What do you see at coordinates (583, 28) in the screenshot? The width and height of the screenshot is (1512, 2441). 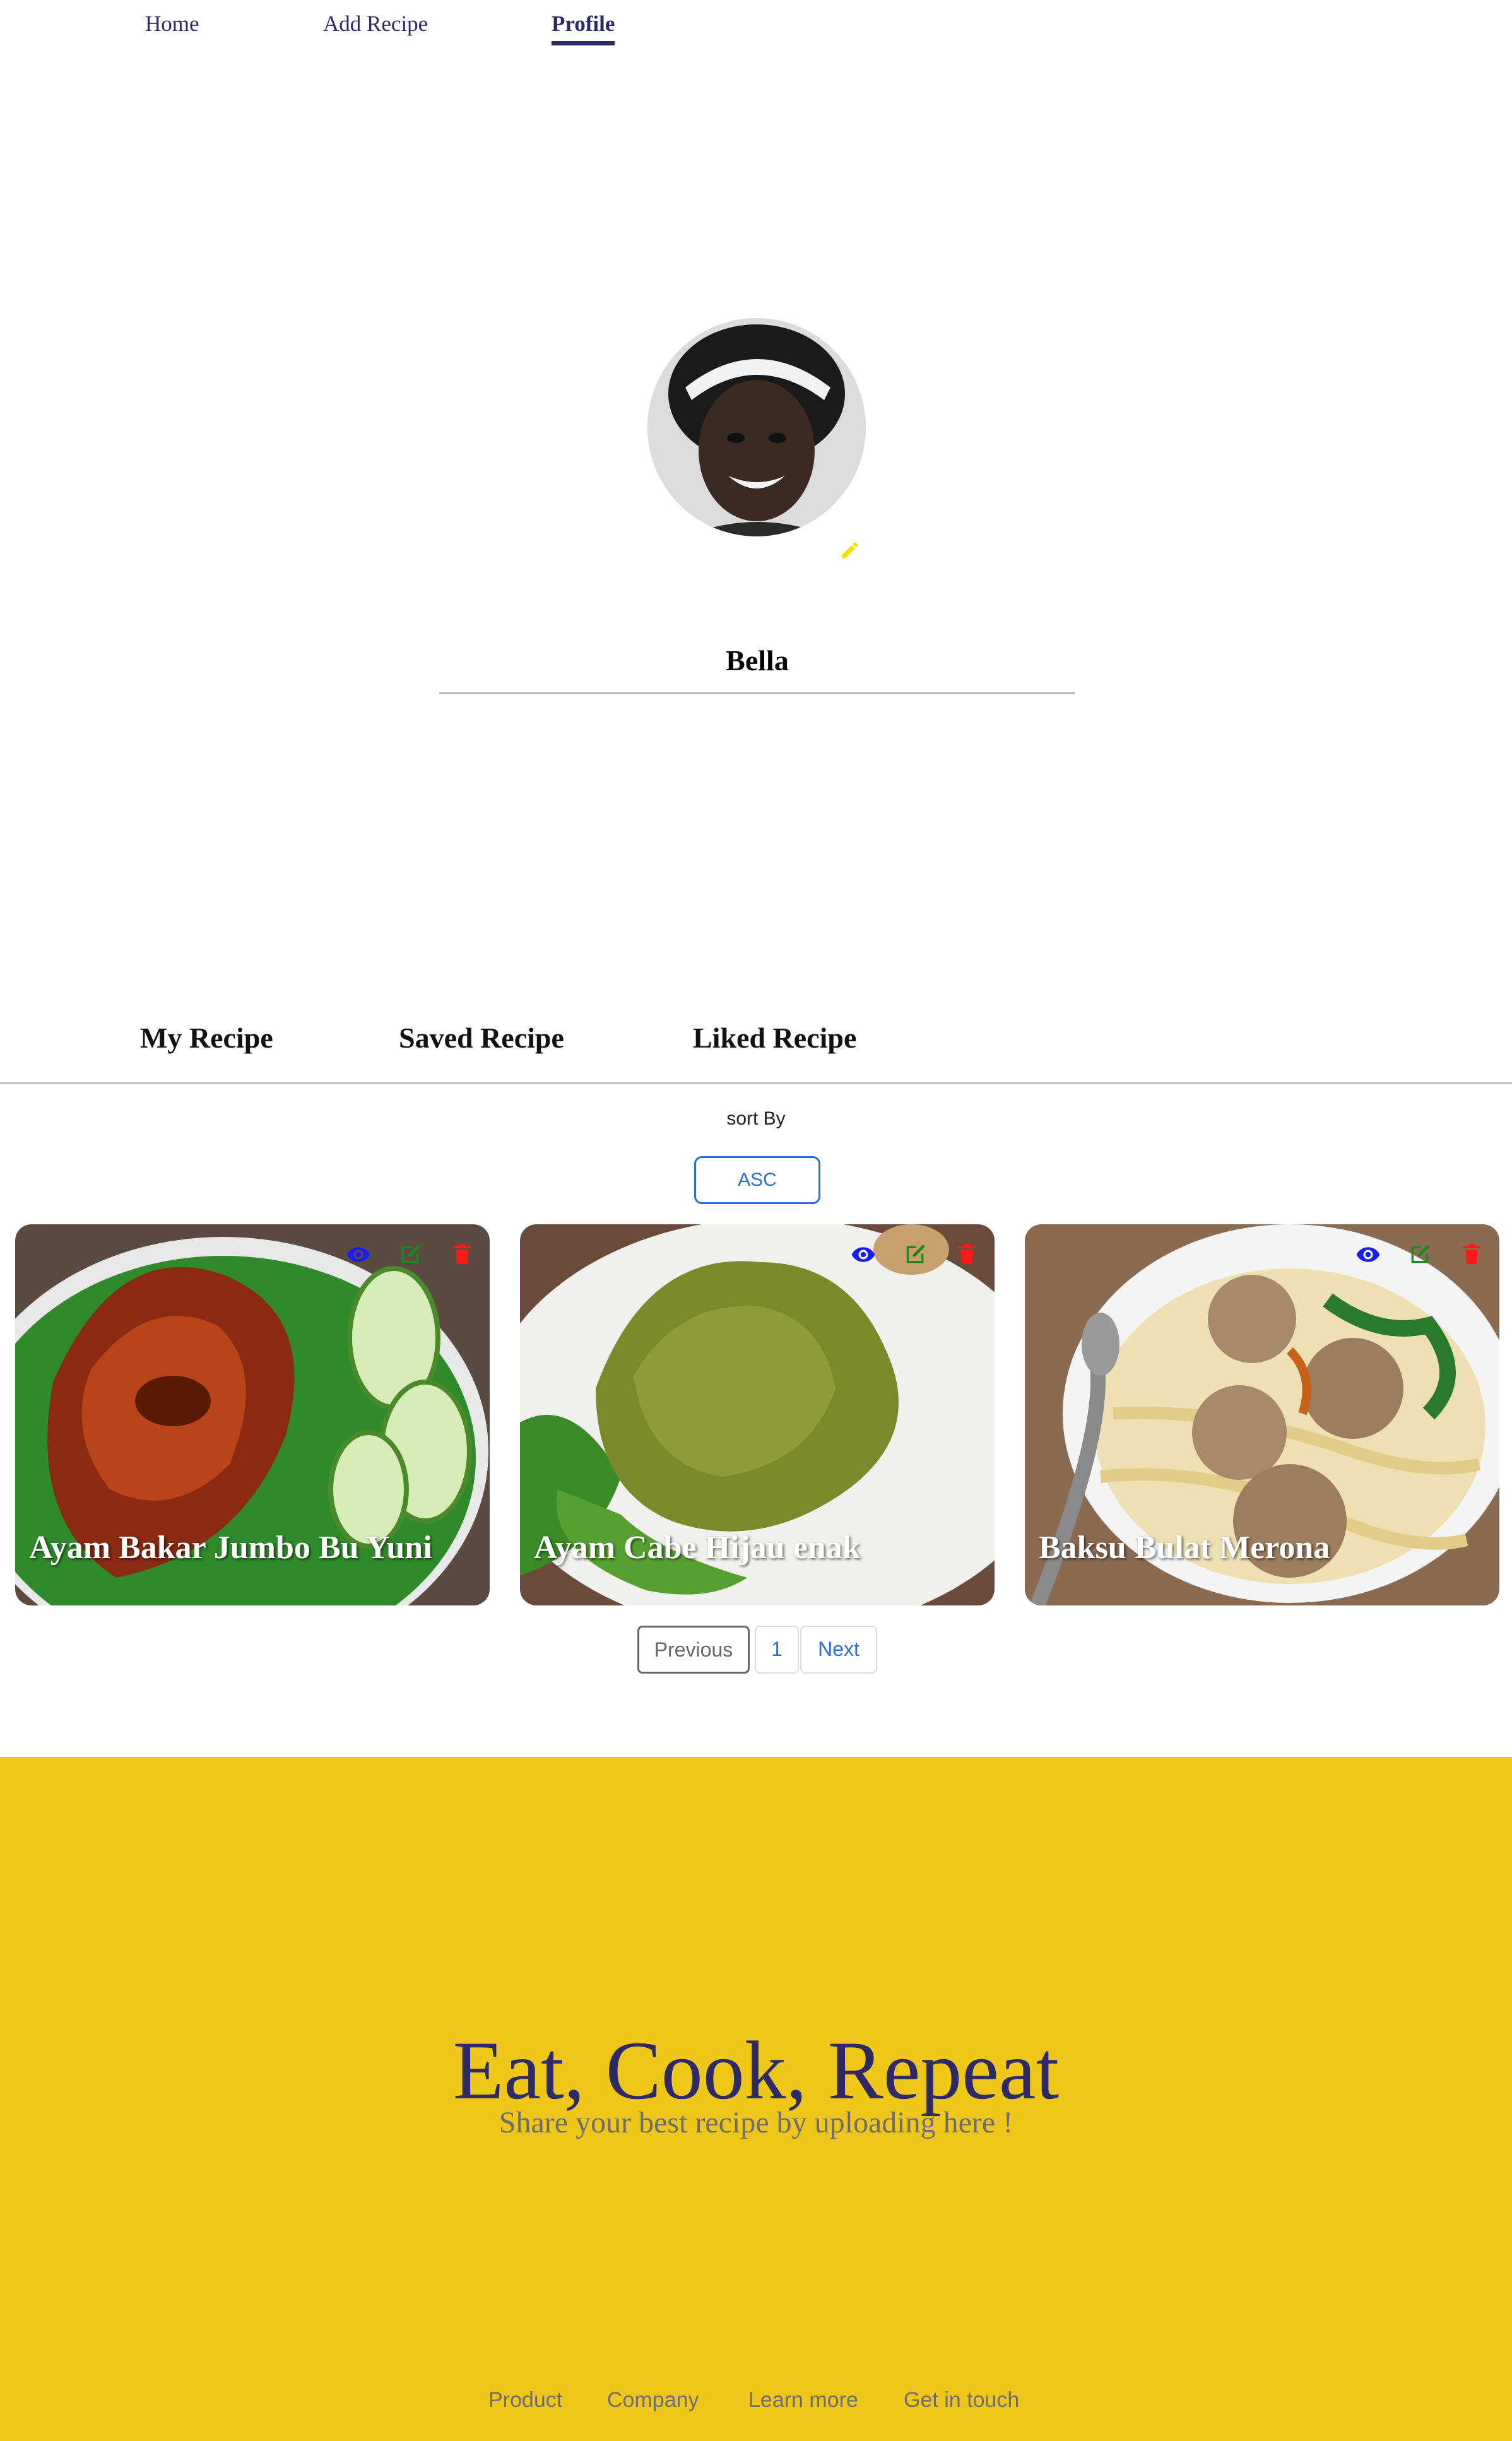 I see `nav-profile-link: Profile` at bounding box center [583, 28].